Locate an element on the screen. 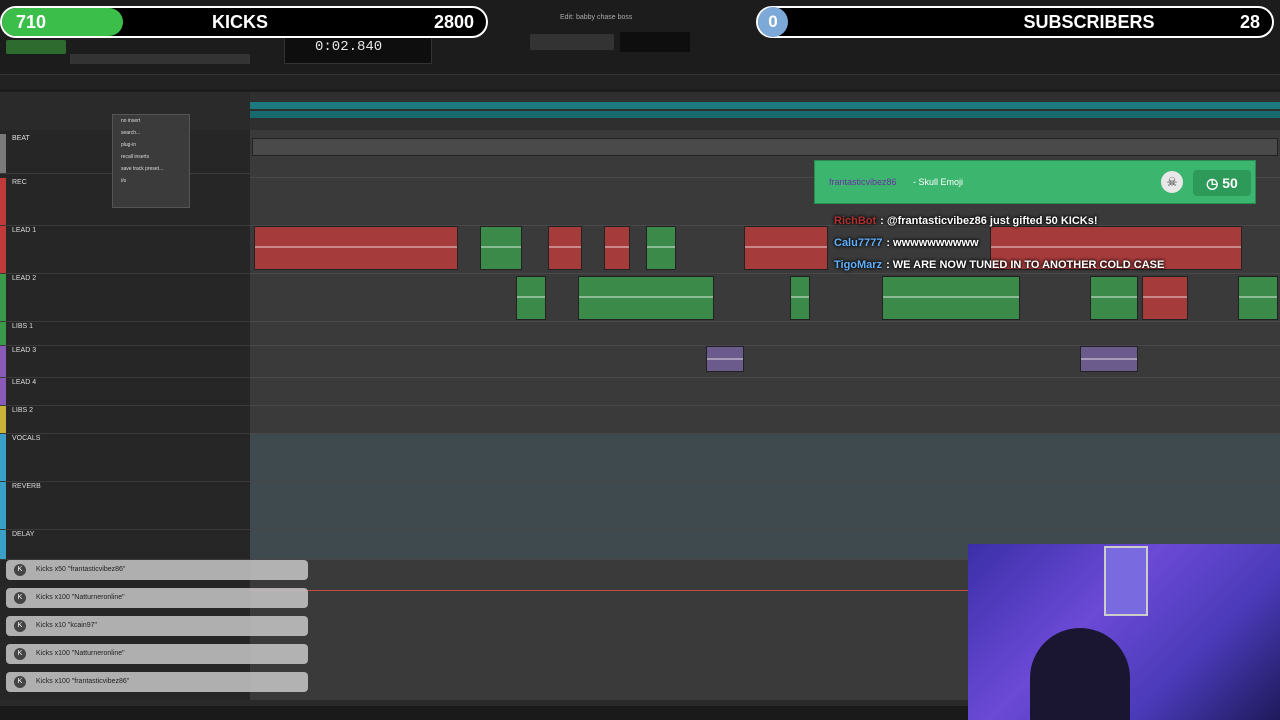  kicks-goal: 2800 is located at coordinates (453, 21).